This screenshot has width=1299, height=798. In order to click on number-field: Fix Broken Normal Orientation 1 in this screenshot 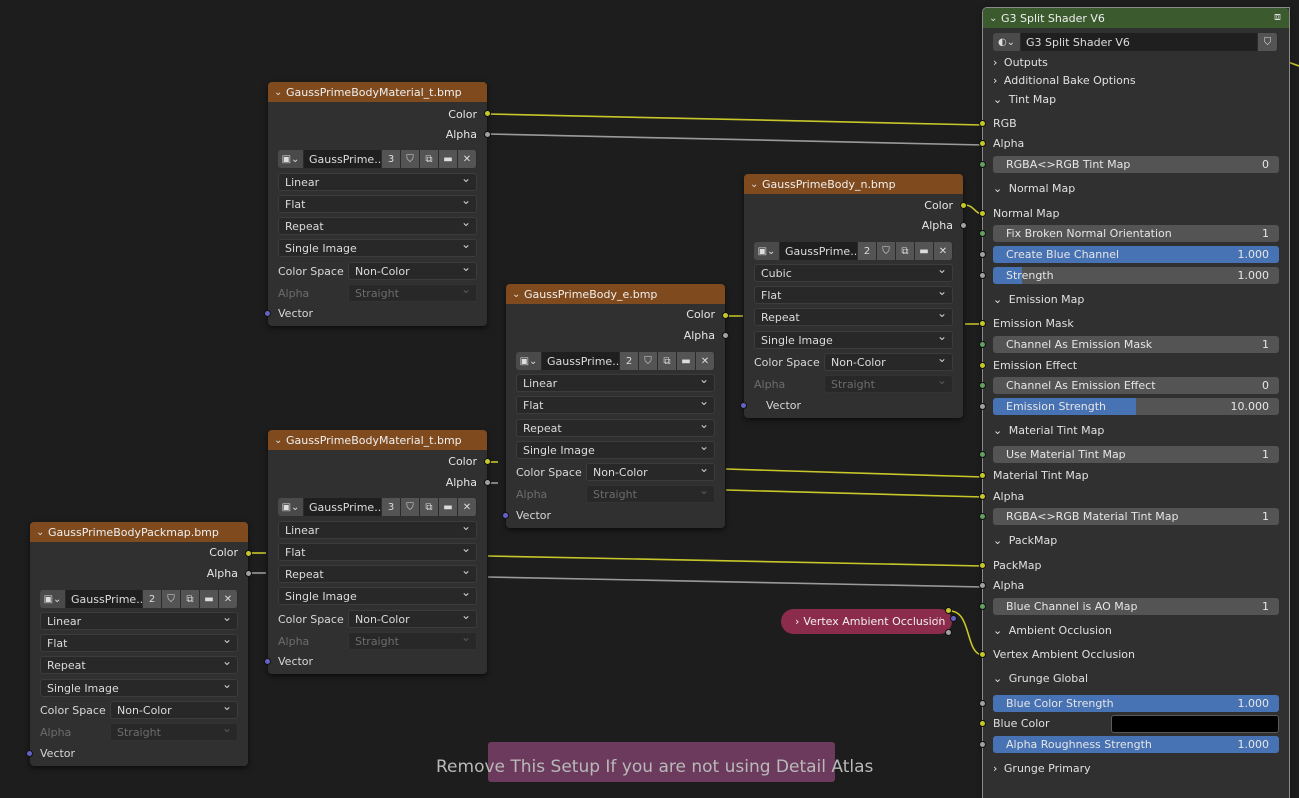, I will do `click(1136, 233)`.